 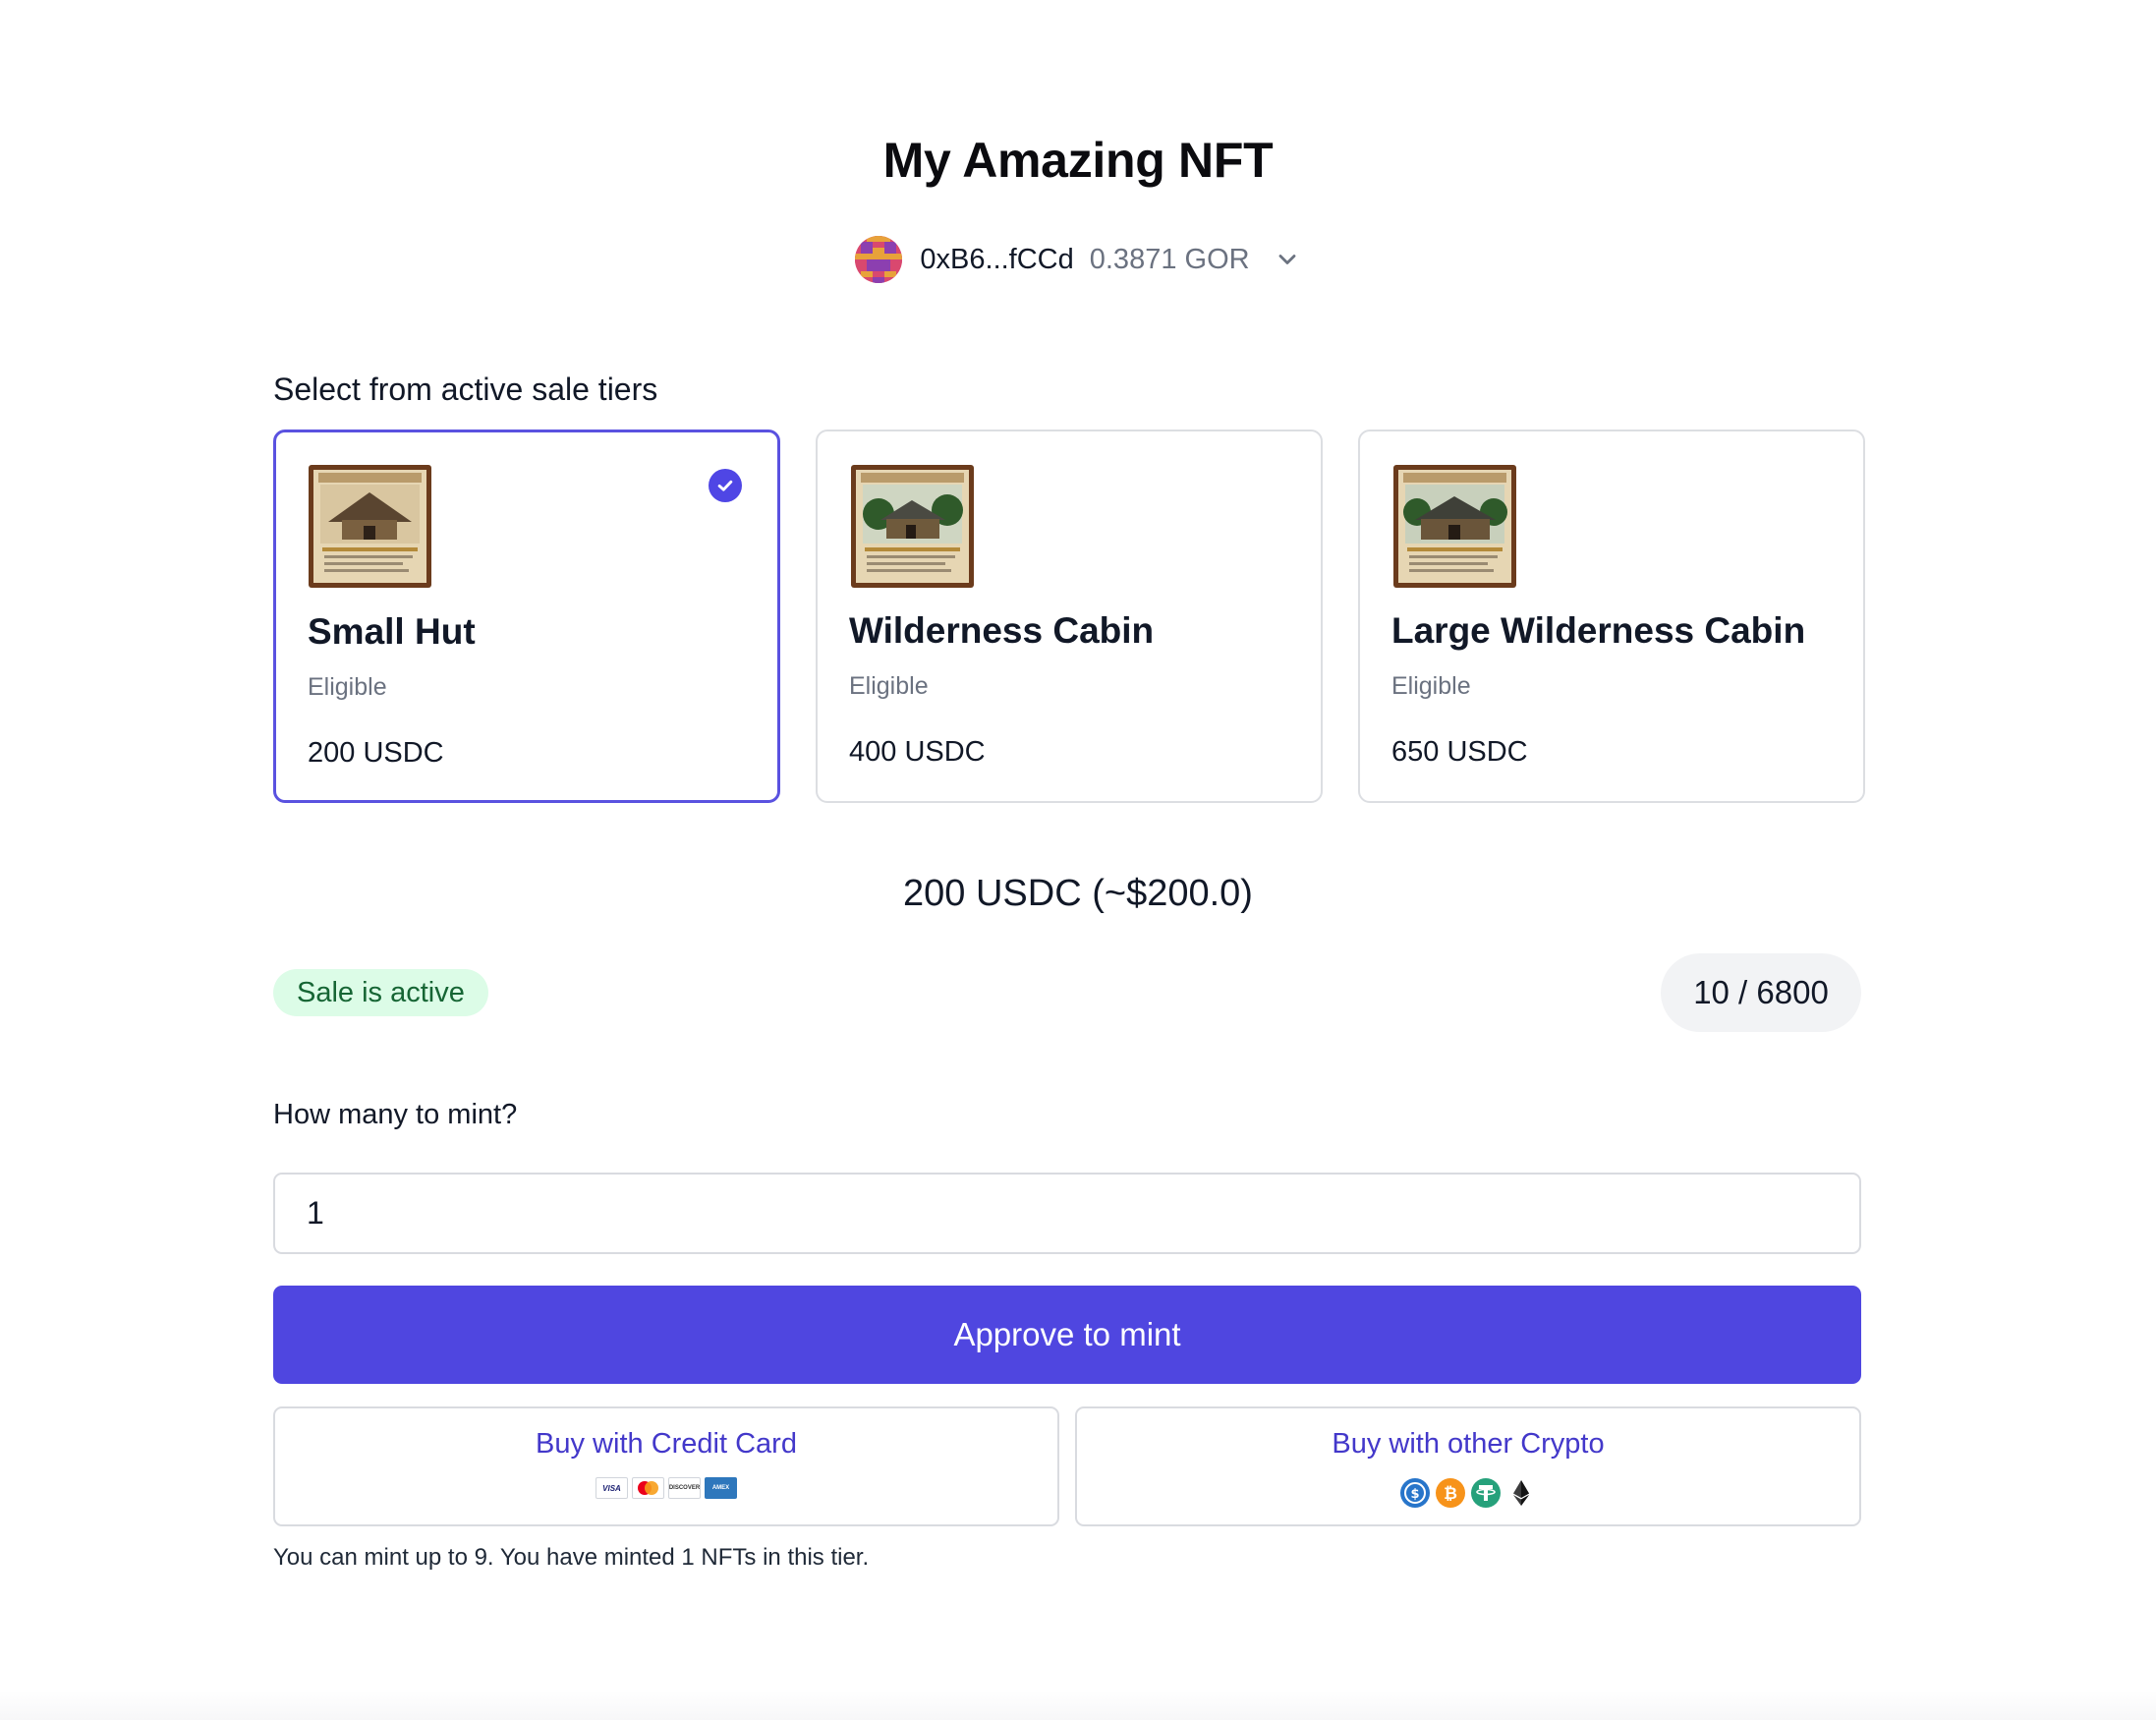 I want to click on tier-price: 650 USDC, so click(x=1459, y=752).